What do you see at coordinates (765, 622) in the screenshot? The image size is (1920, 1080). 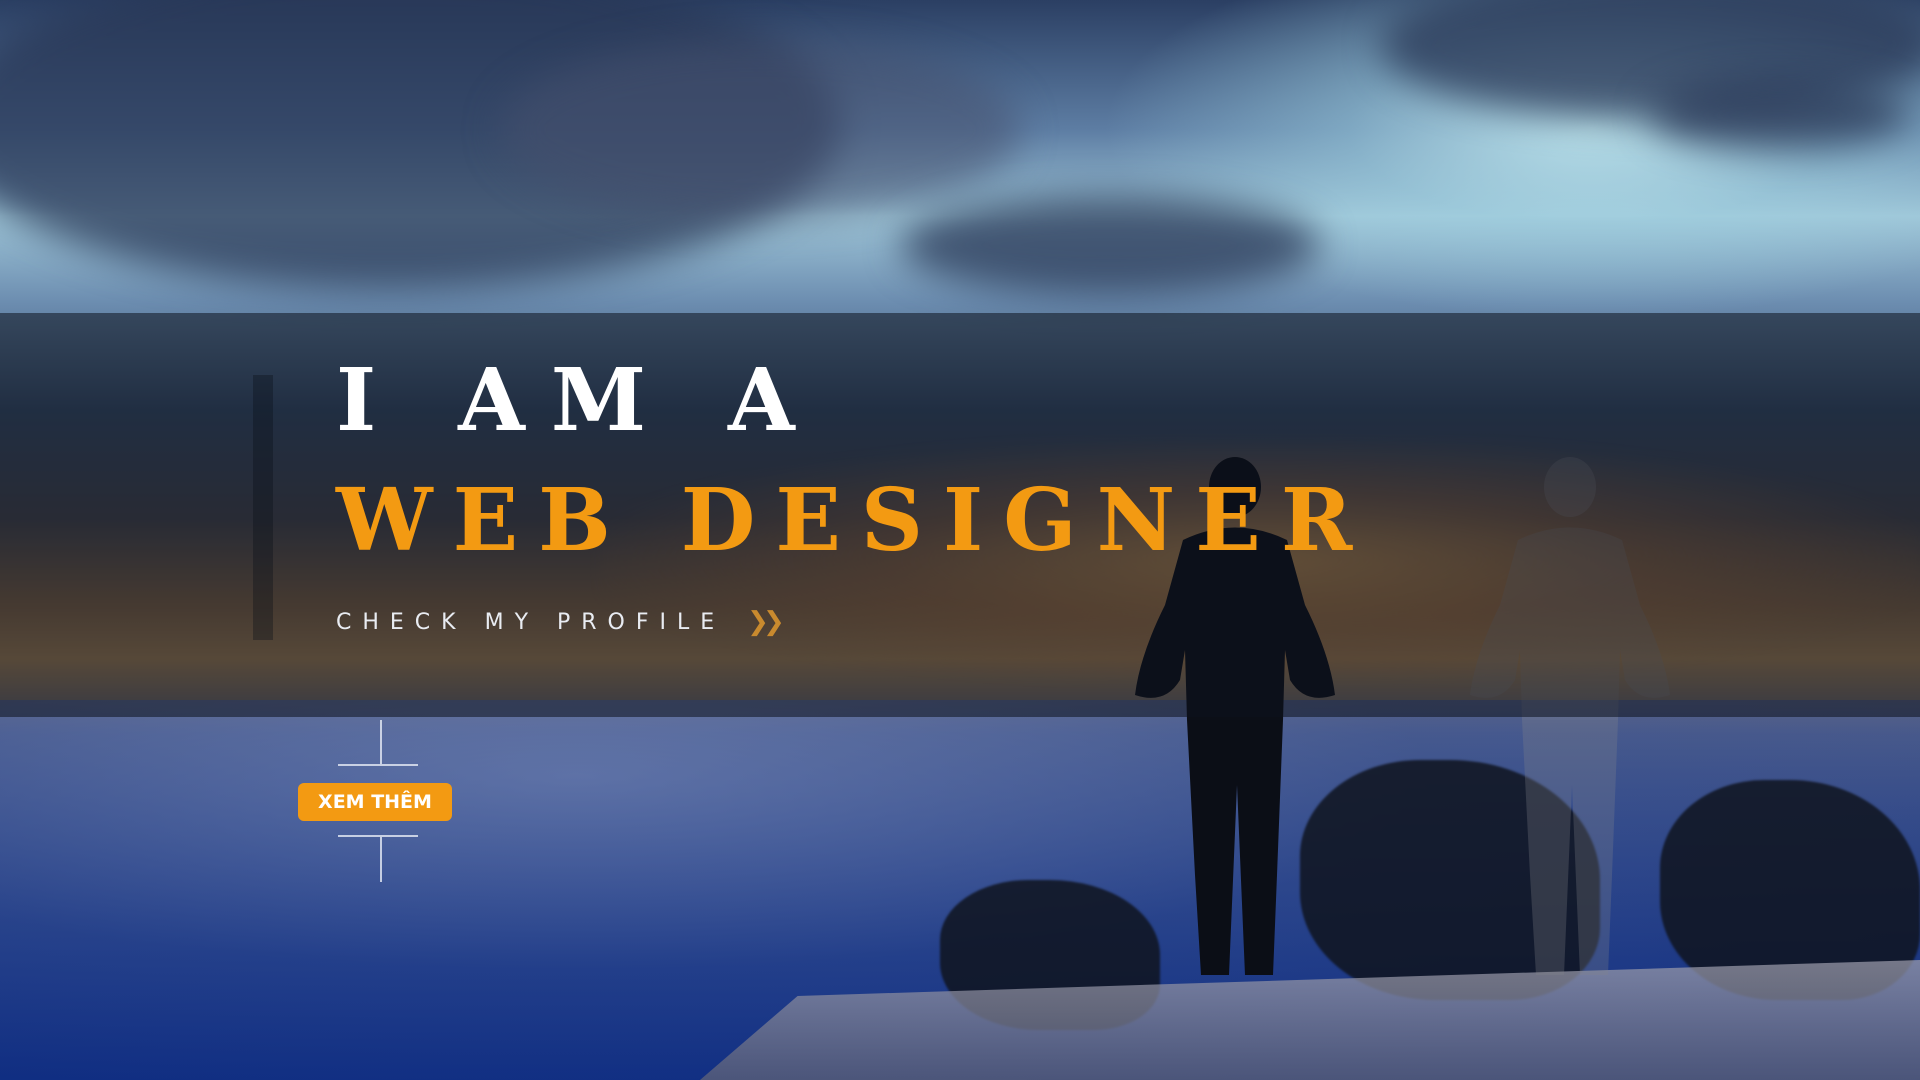 I see `double-chevron-right-icon: ❯❯` at bounding box center [765, 622].